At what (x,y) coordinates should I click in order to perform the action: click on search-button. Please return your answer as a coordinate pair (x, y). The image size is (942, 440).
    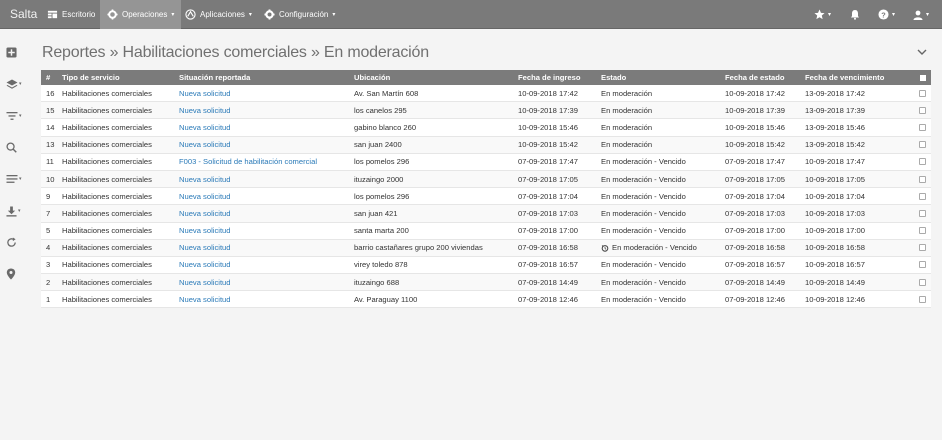
    Looking at the image, I should click on (17, 147).